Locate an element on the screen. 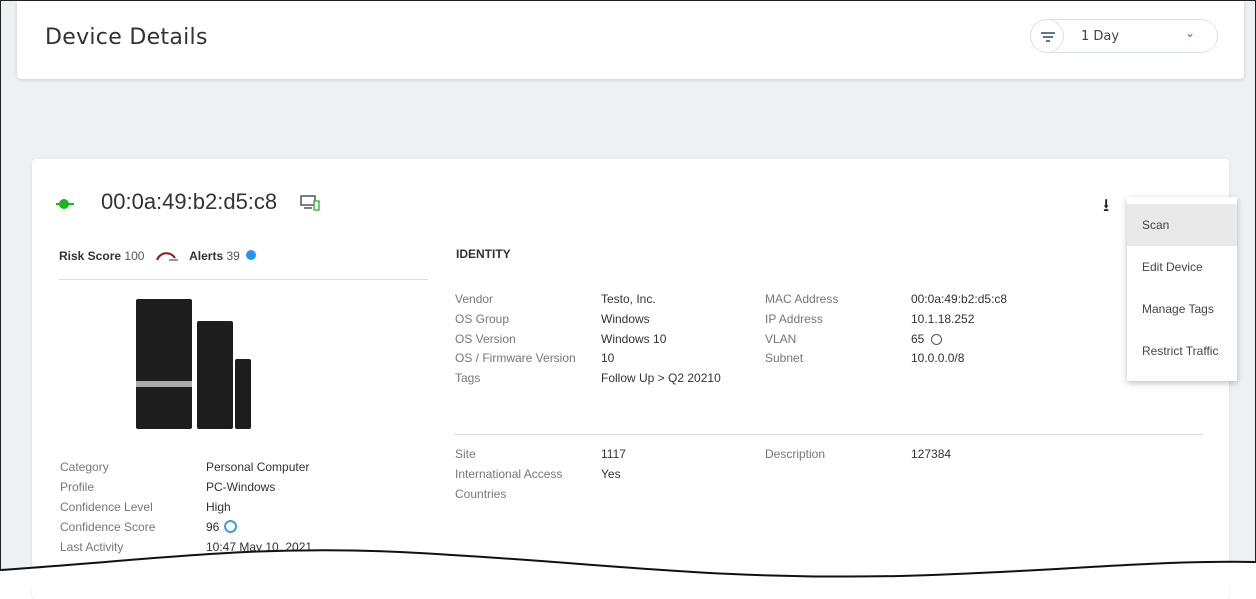 The height and width of the screenshot is (599, 1256). identity-label: Tags is located at coordinates (468, 378).